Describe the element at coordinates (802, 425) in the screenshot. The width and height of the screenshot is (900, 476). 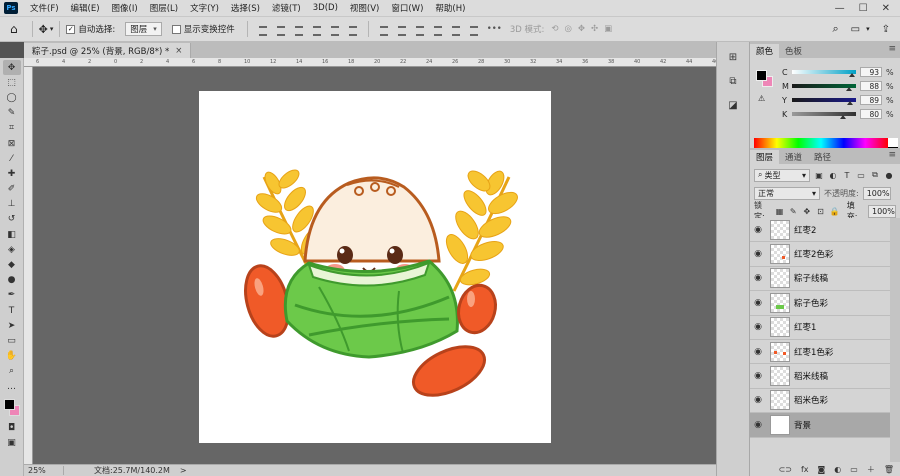
I see `layer-name: 背景` at that location.